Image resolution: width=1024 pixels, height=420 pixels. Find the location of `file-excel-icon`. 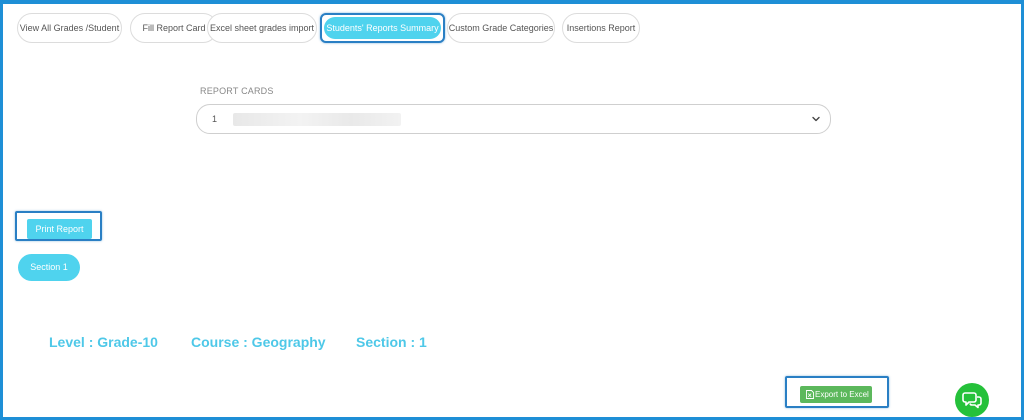

file-excel-icon is located at coordinates (810, 394).